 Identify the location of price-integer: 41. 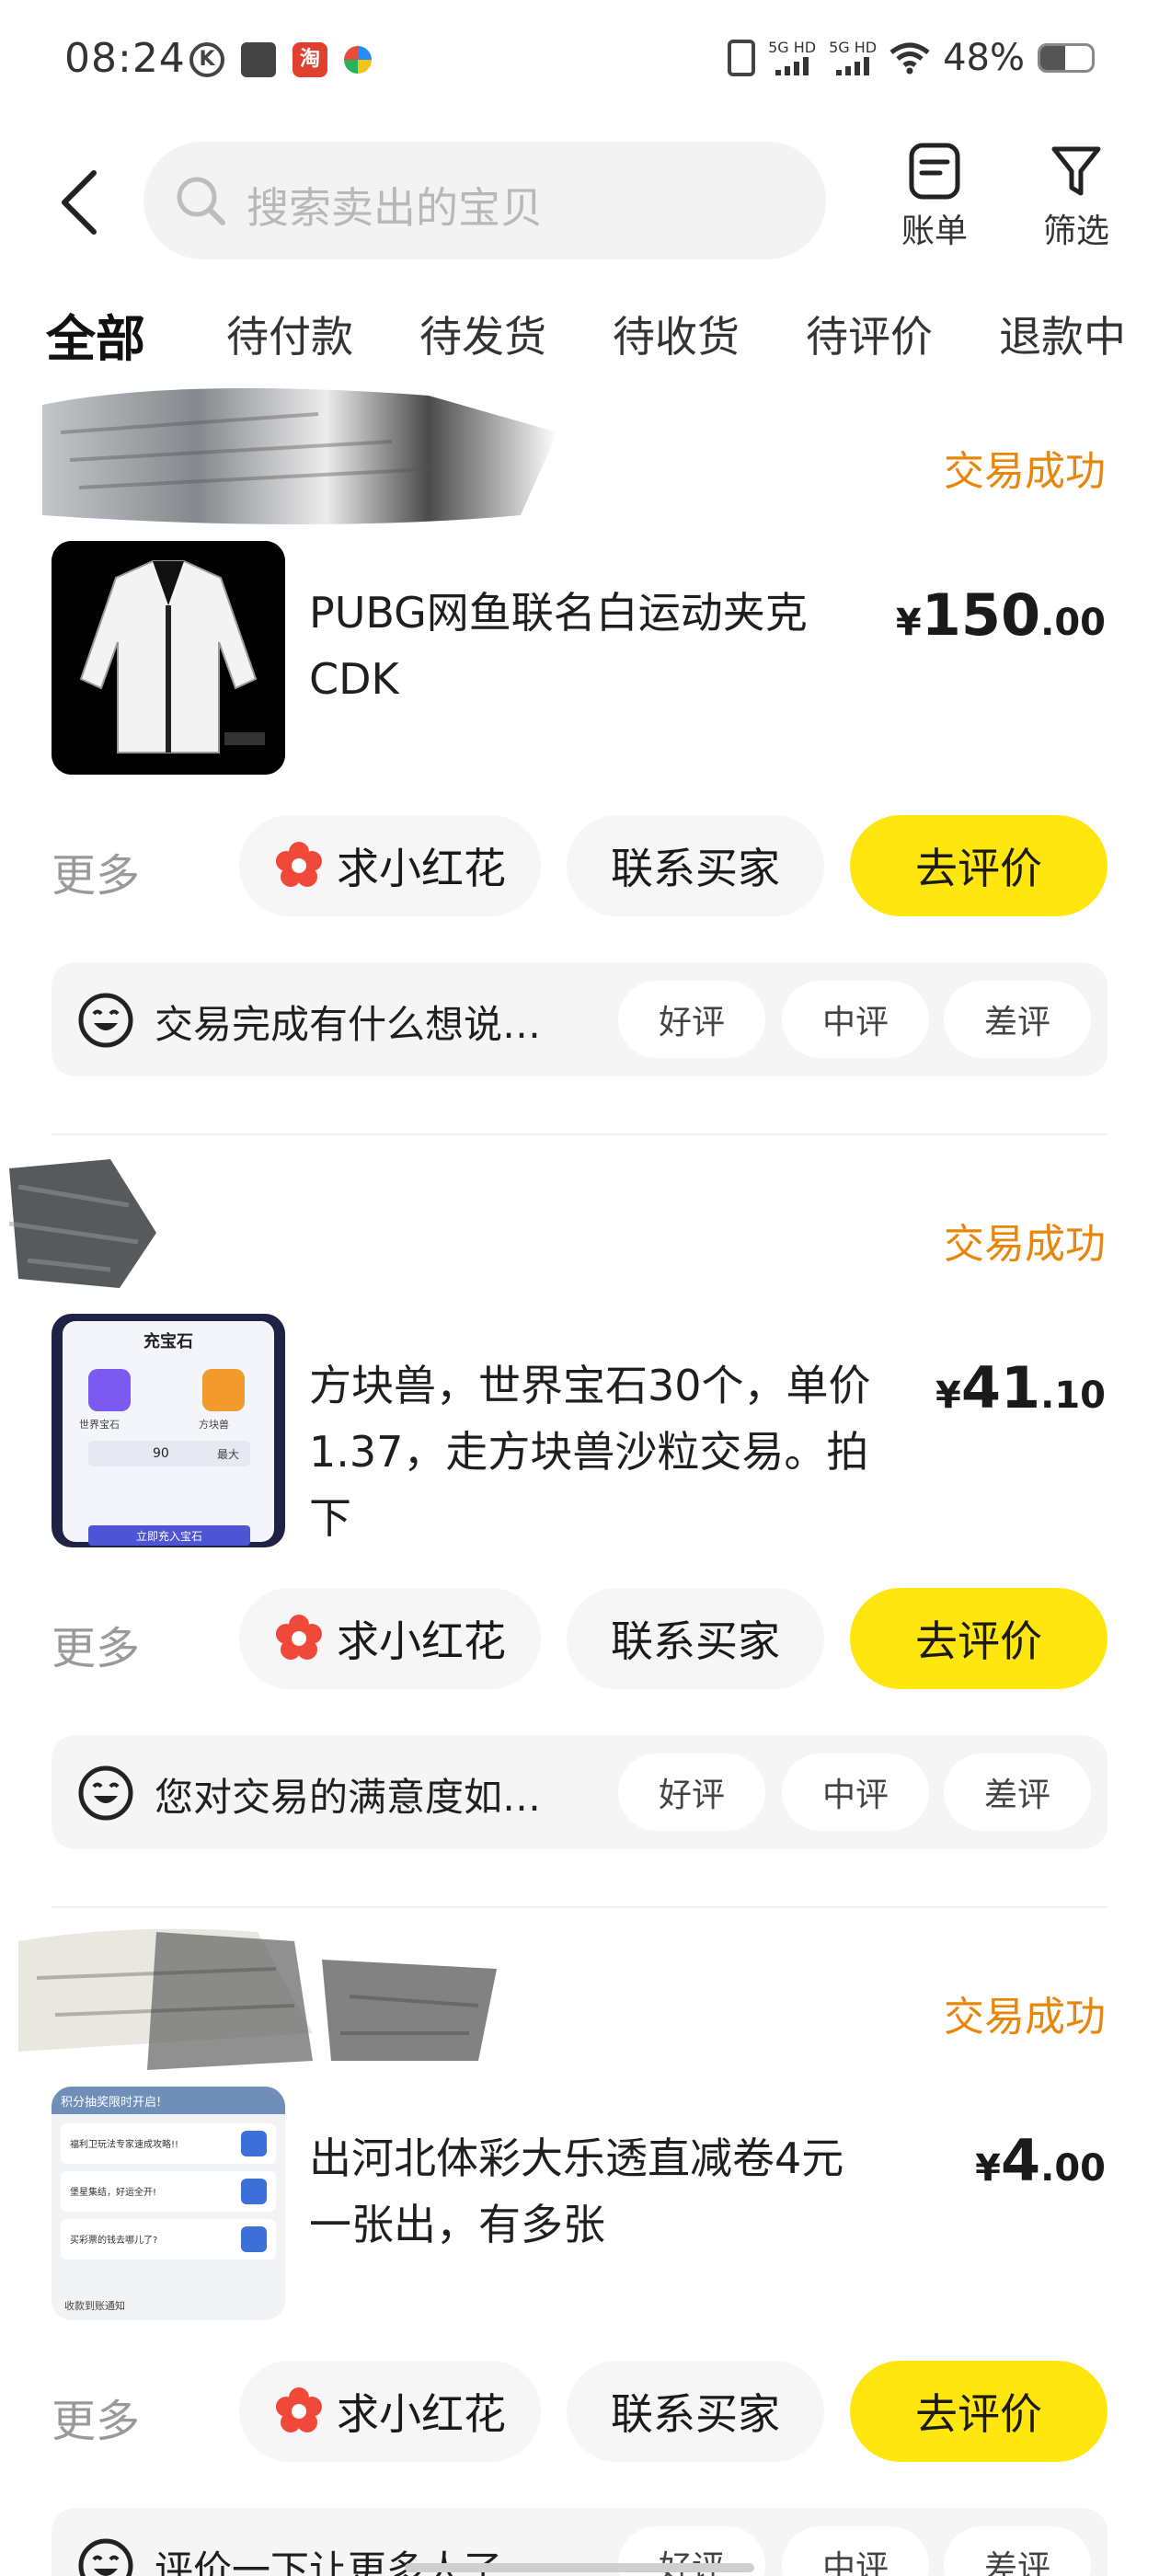
(1000, 1387).